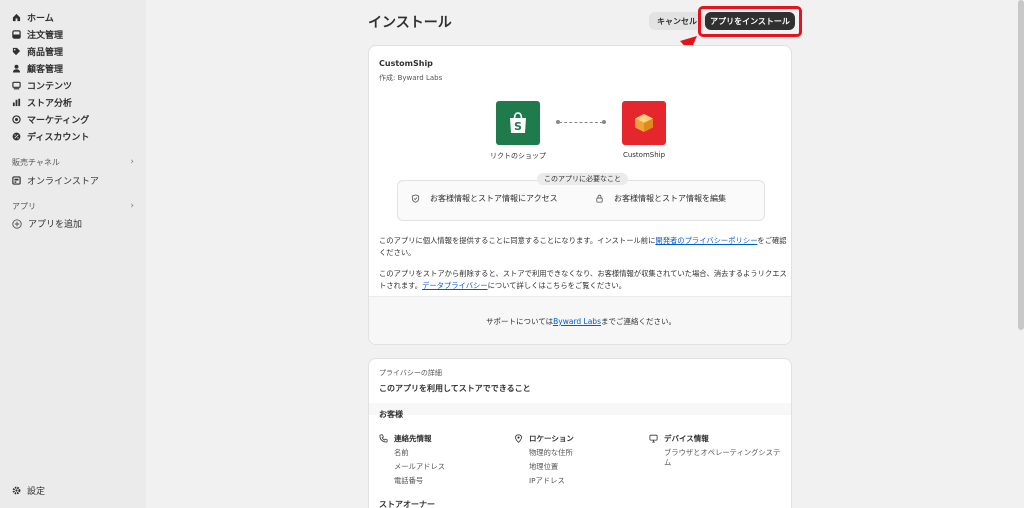 This screenshot has width=1024, height=508. I want to click on sidebar-item-orders: 注文管理, so click(37, 34).